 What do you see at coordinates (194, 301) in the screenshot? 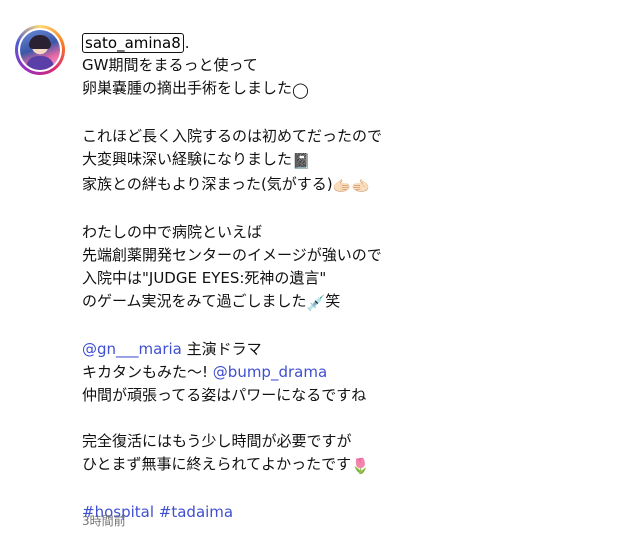
I see `caption-line-text: のゲーム実況をみて過ごしました` at bounding box center [194, 301].